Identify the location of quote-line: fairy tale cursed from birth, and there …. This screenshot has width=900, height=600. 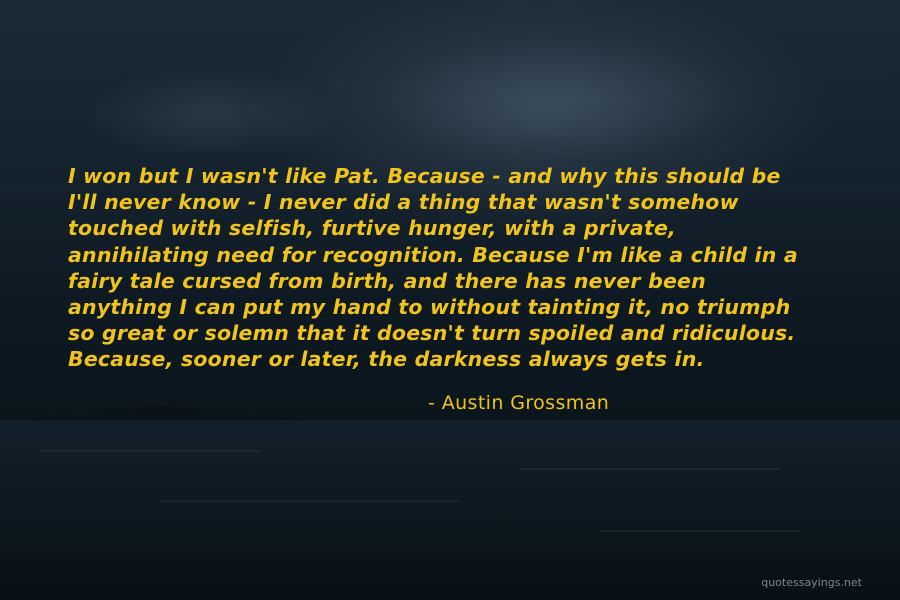
(387, 280).